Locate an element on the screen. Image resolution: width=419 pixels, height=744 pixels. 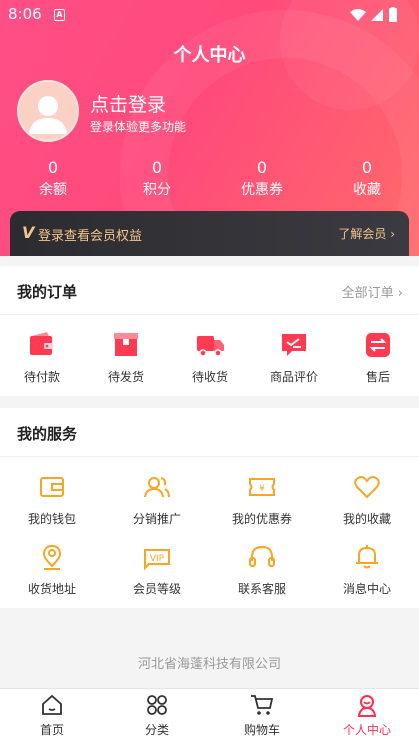
location-icon is located at coordinates (52, 557).